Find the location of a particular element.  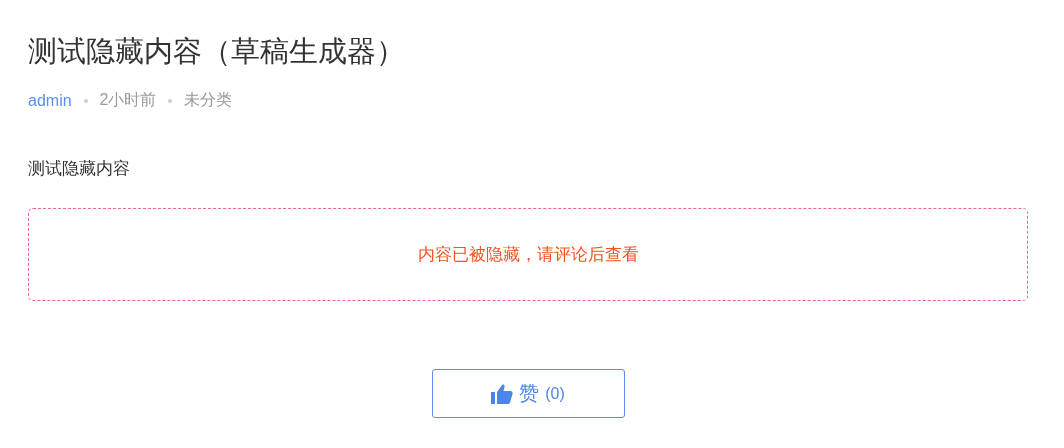

post-category: 未分类 is located at coordinates (208, 100).